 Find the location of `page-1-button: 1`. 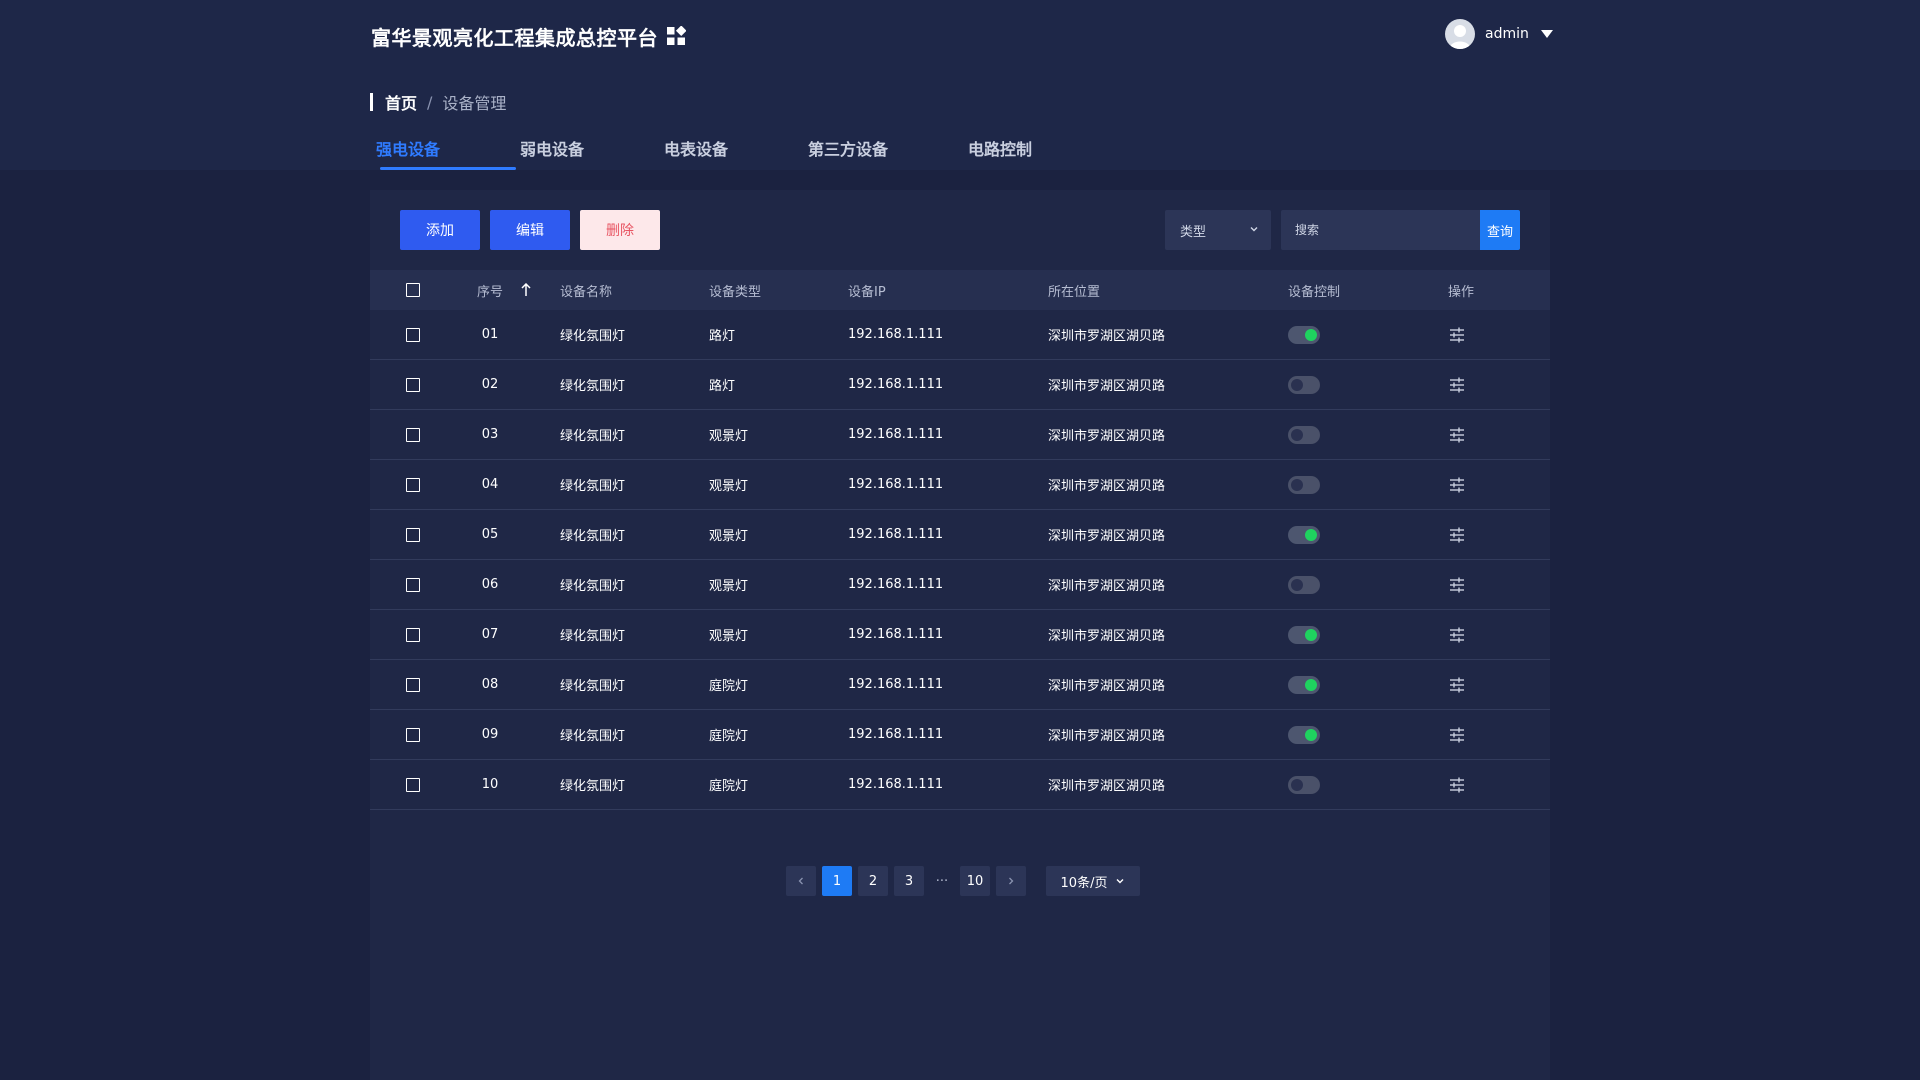

page-1-button: 1 is located at coordinates (837, 881).